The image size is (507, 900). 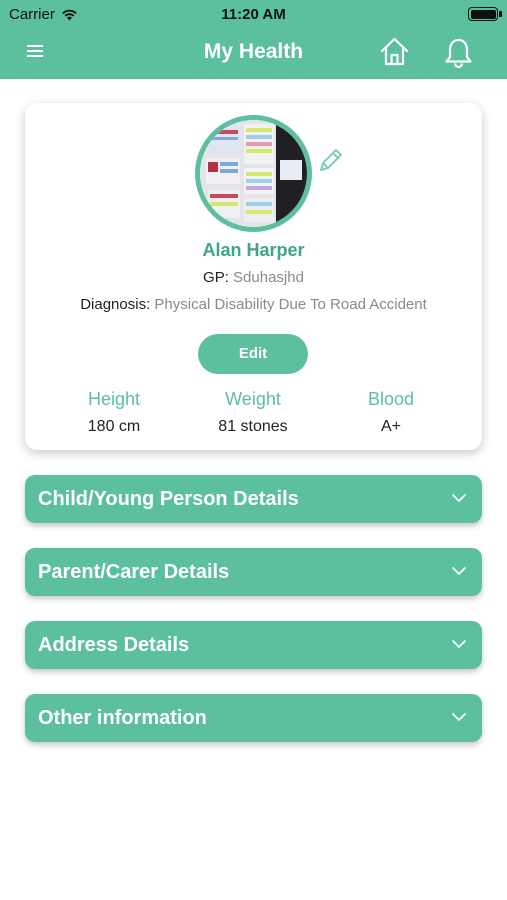 What do you see at coordinates (114, 426) in the screenshot?
I see `stat-height-value: 180 cm` at bounding box center [114, 426].